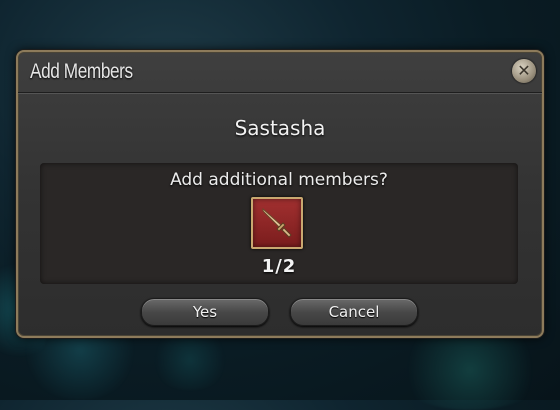  What do you see at coordinates (279, 266) in the screenshot?
I see `party-count: 1/2` at bounding box center [279, 266].